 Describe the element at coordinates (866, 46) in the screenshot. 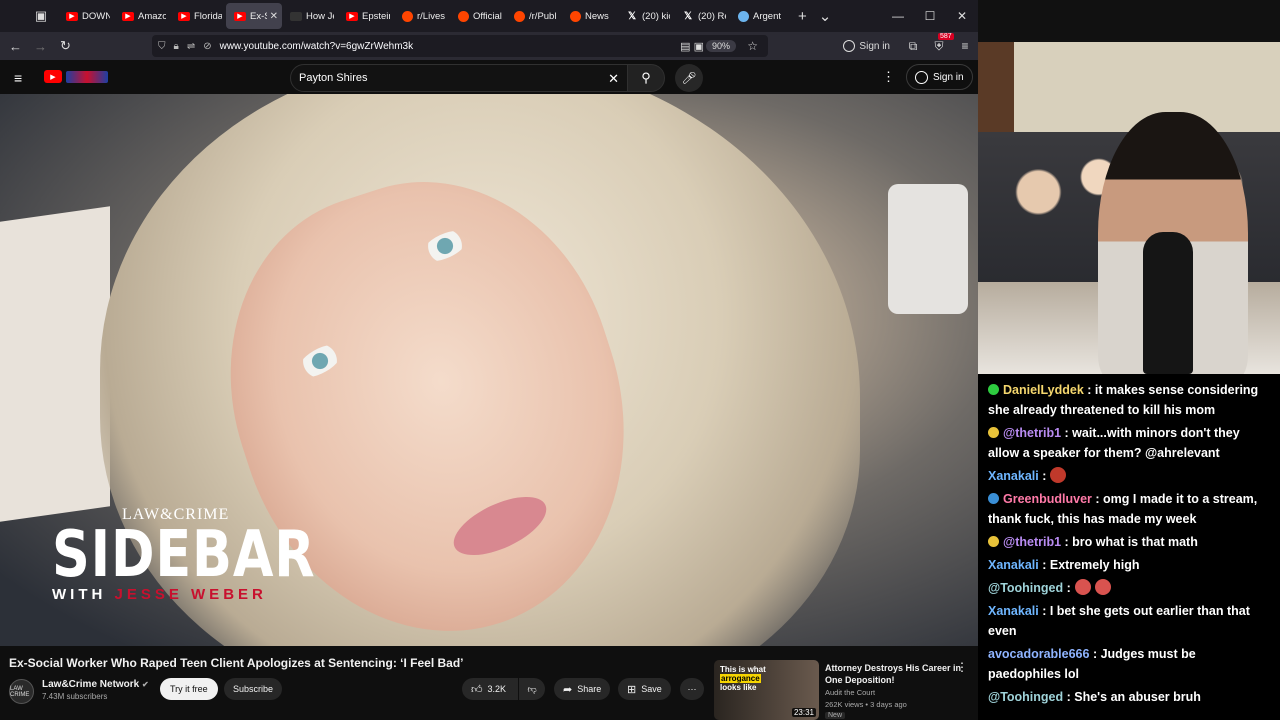

I see `account-signin-button: Sign in` at that location.